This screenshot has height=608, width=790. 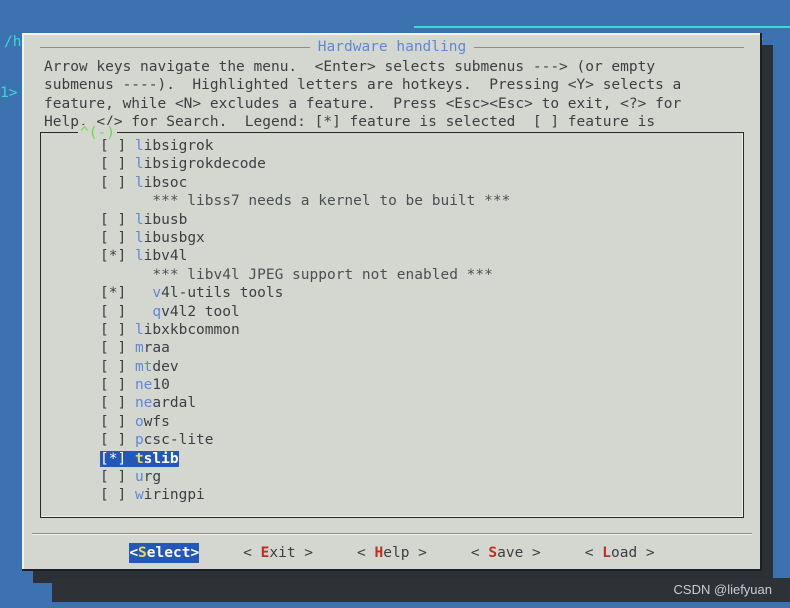 What do you see at coordinates (392, 146) in the screenshot?
I see `list-item: [ ] libsigrok` at bounding box center [392, 146].